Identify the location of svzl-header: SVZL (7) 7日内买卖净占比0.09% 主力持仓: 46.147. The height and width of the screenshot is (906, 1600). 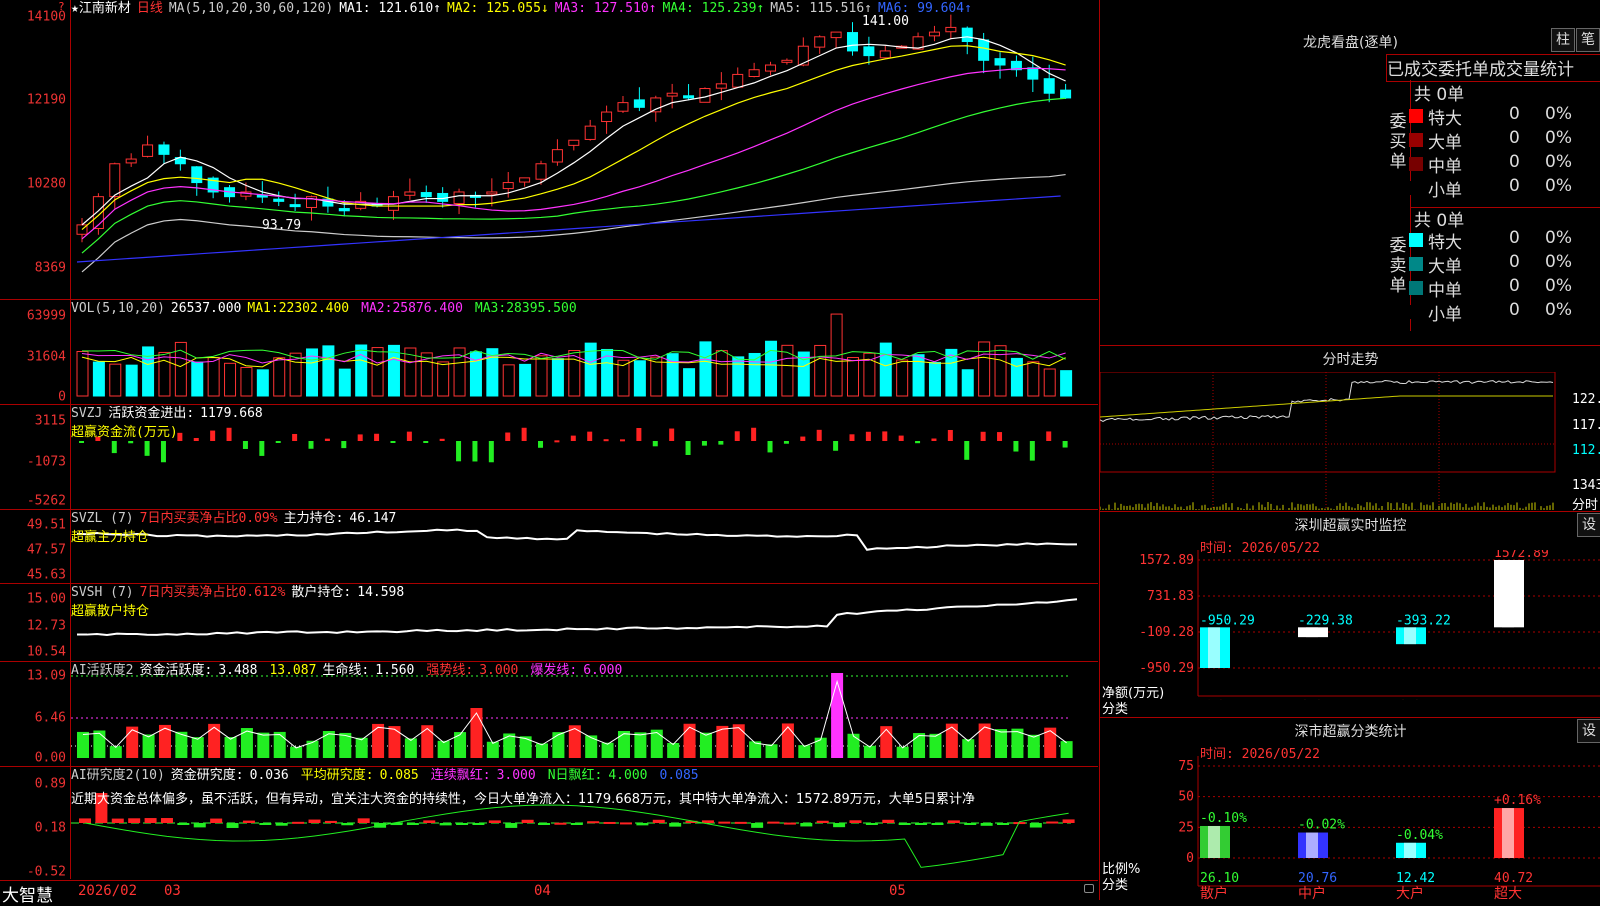
(236, 518).